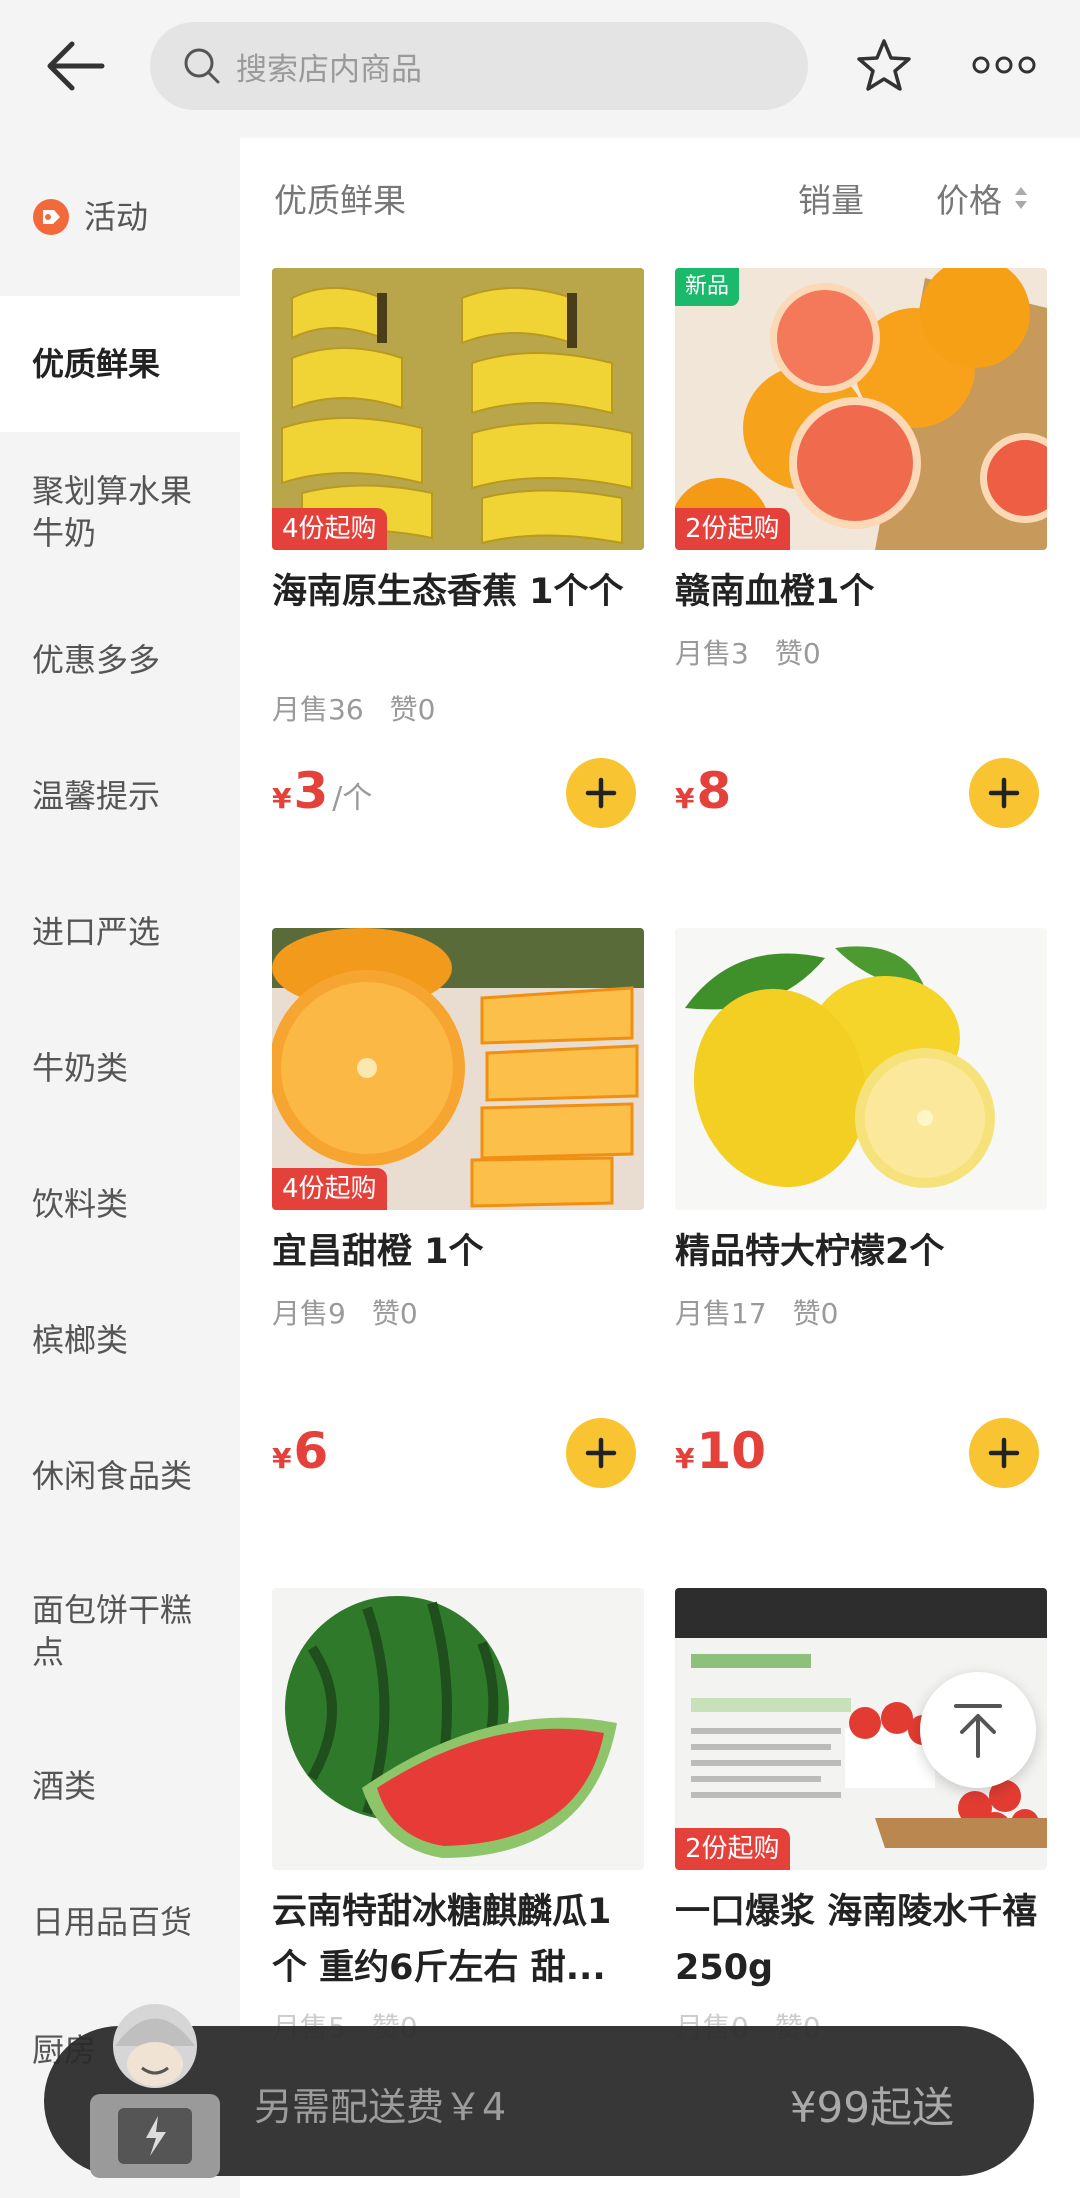  I want to click on sidebar-item-activity: 活动, so click(120, 217).